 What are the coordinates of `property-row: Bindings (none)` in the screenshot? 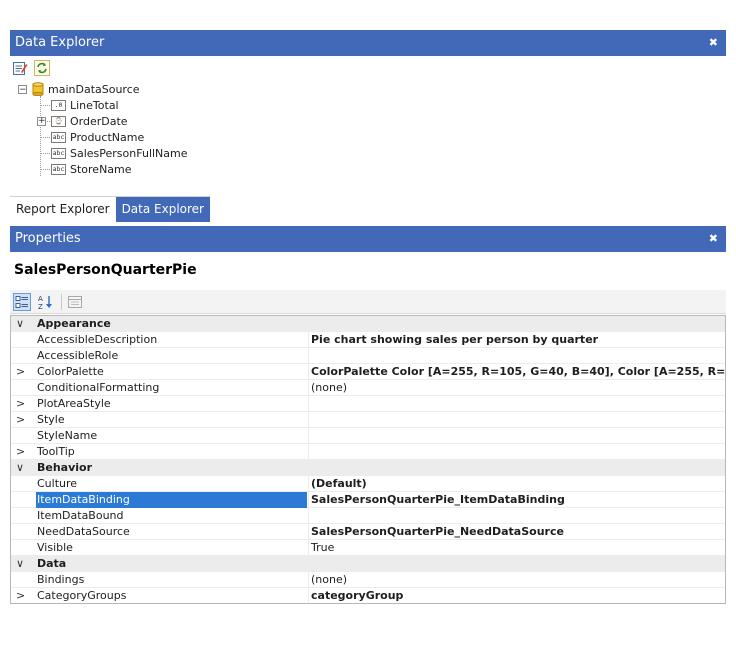 It's located at (368, 580).